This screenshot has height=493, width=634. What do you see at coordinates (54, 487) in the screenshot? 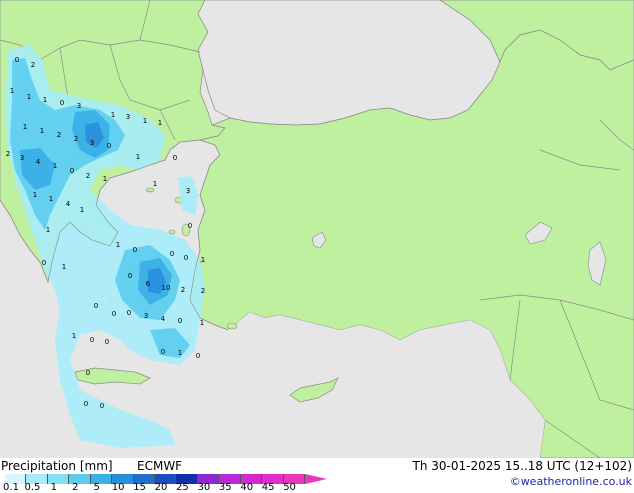
I see `legend-tick-label: 1` at bounding box center [54, 487].